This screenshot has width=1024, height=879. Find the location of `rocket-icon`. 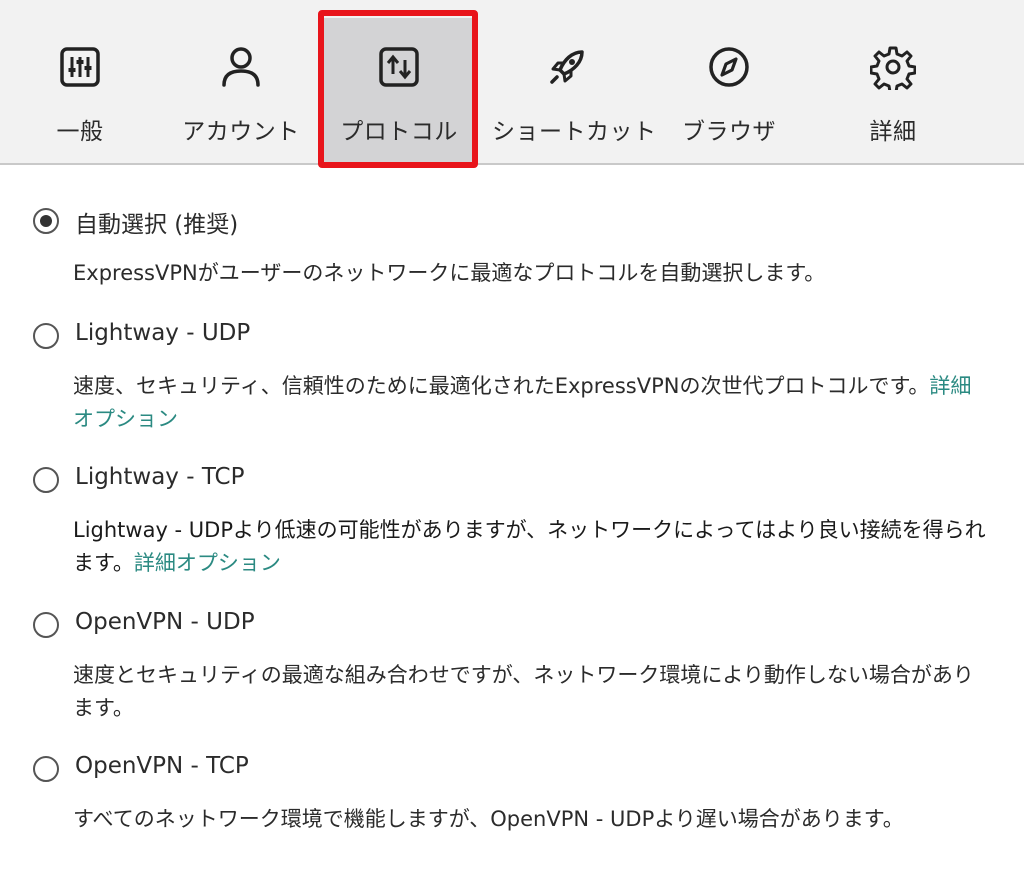

rocket-icon is located at coordinates (567, 67).